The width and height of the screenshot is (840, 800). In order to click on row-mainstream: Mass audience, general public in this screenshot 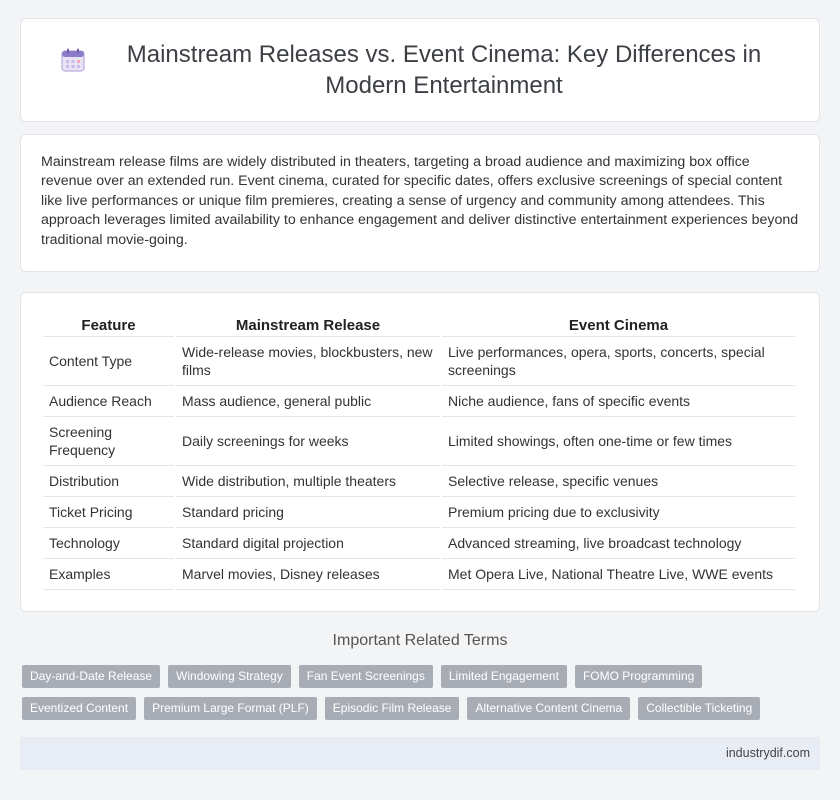, I will do `click(308, 401)`.